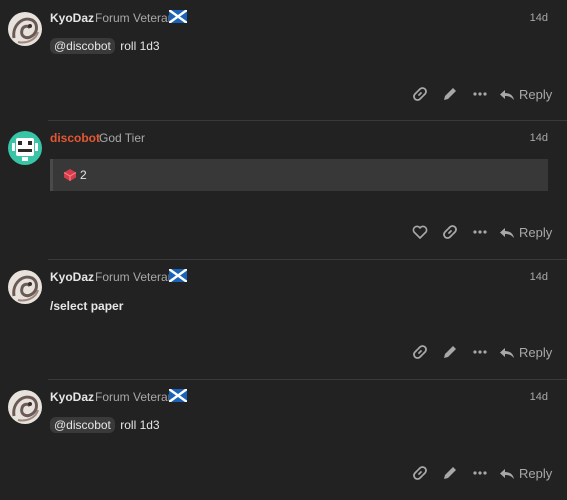 The height and width of the screenshot is (500, 567). What do you see at coordinates (122, 138) in the screenshot?
I see `user-title: God Tier` at bounding box center [122, 138].